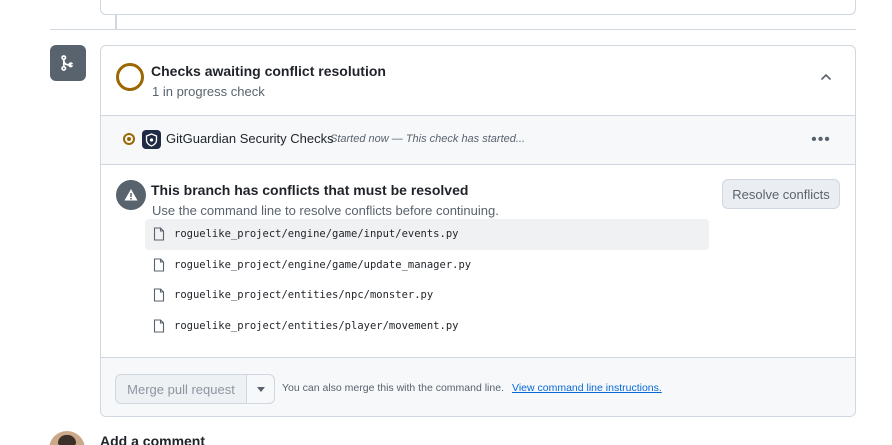 The image size is (892, 445). I want to click on add-comment-heading: Add a comment, so click(153, 439).